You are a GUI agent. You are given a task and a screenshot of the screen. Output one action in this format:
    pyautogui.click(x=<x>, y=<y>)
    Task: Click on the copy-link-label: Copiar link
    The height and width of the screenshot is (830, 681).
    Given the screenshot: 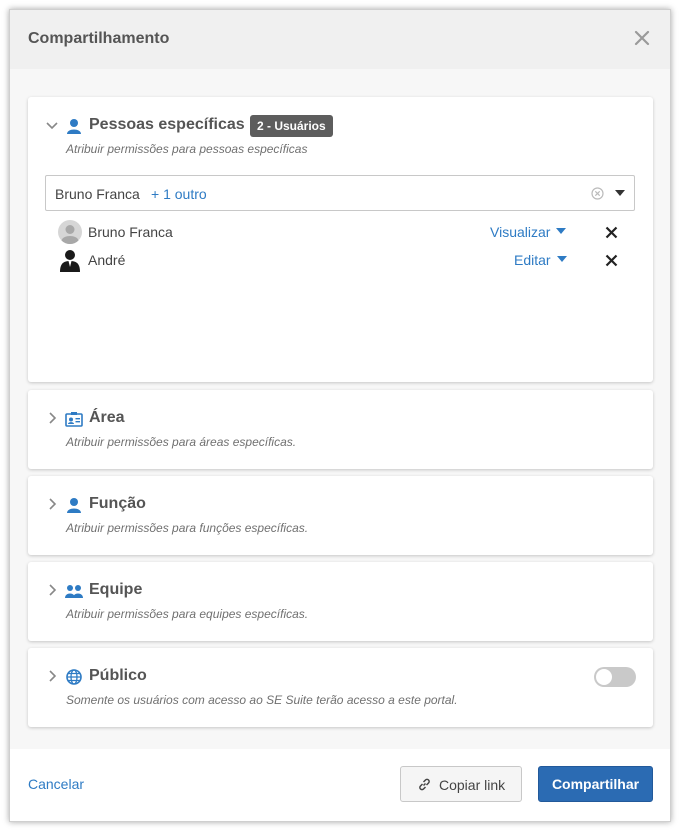 What is the action you would take?
    pyautogui.click(x=472, y=785)
    